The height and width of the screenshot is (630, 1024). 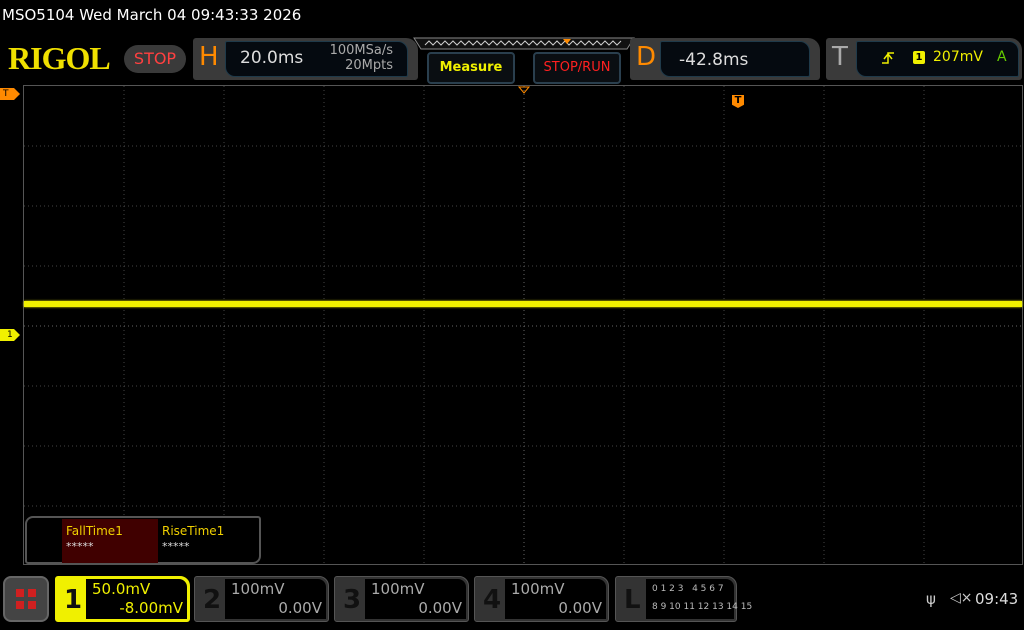 I want to click on timebase: 20.0ms, so click(x=272, y=58).